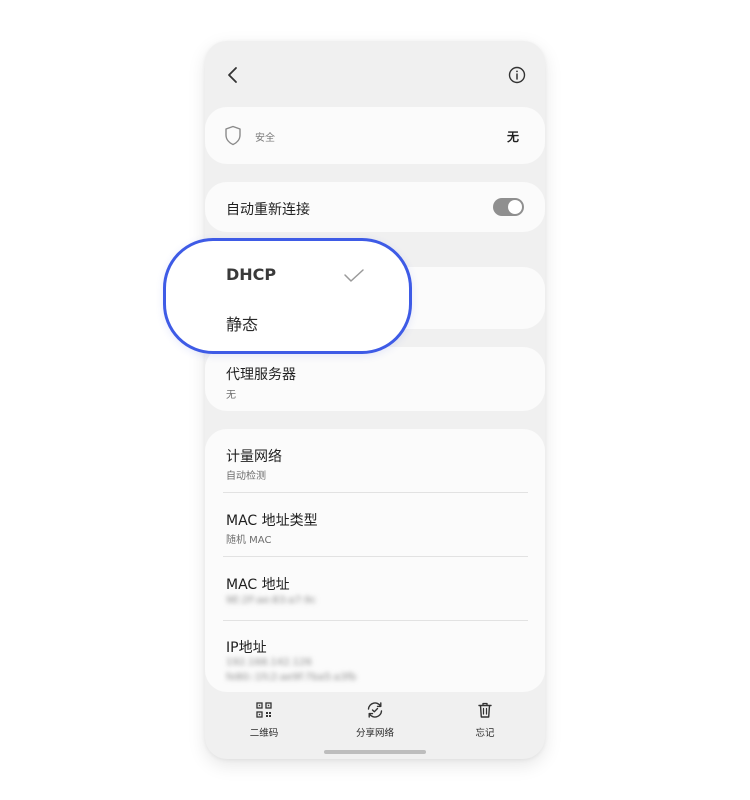 Image resolution: width=750 pixels, height=800 pixels. Describe the element at coordinates (258, 585) in the screenshot. I see `mac-address-title: MAC 地址` at that location.